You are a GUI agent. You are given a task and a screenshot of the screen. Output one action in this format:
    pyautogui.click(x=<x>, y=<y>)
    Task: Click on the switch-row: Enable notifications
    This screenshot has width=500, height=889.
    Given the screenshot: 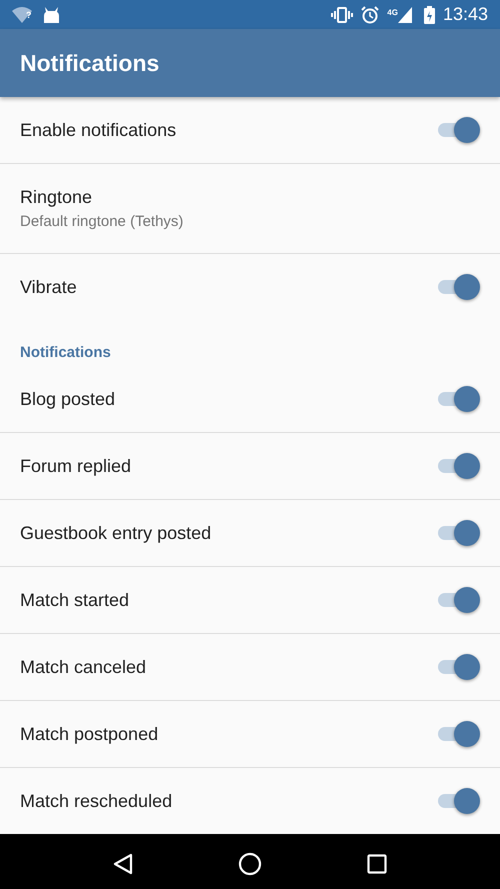 What is the action you would take?
    pyautogui.click(x=250, y=130)
    